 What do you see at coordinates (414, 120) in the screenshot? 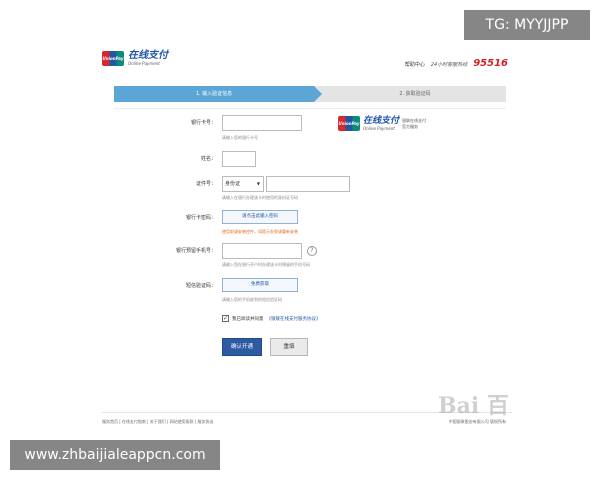
I see `side-note-1: 银联在线支付` at bounding box center [414, 120].